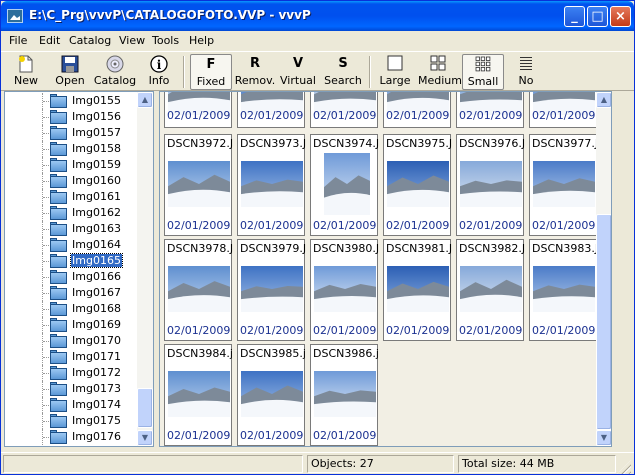 Image resolution: width=635 pixels, height=475 pixels. What do you see at coordinates (72, 213) in the screenshot?
I see `tree-item: Img0162` at bounding box center [72, 213].